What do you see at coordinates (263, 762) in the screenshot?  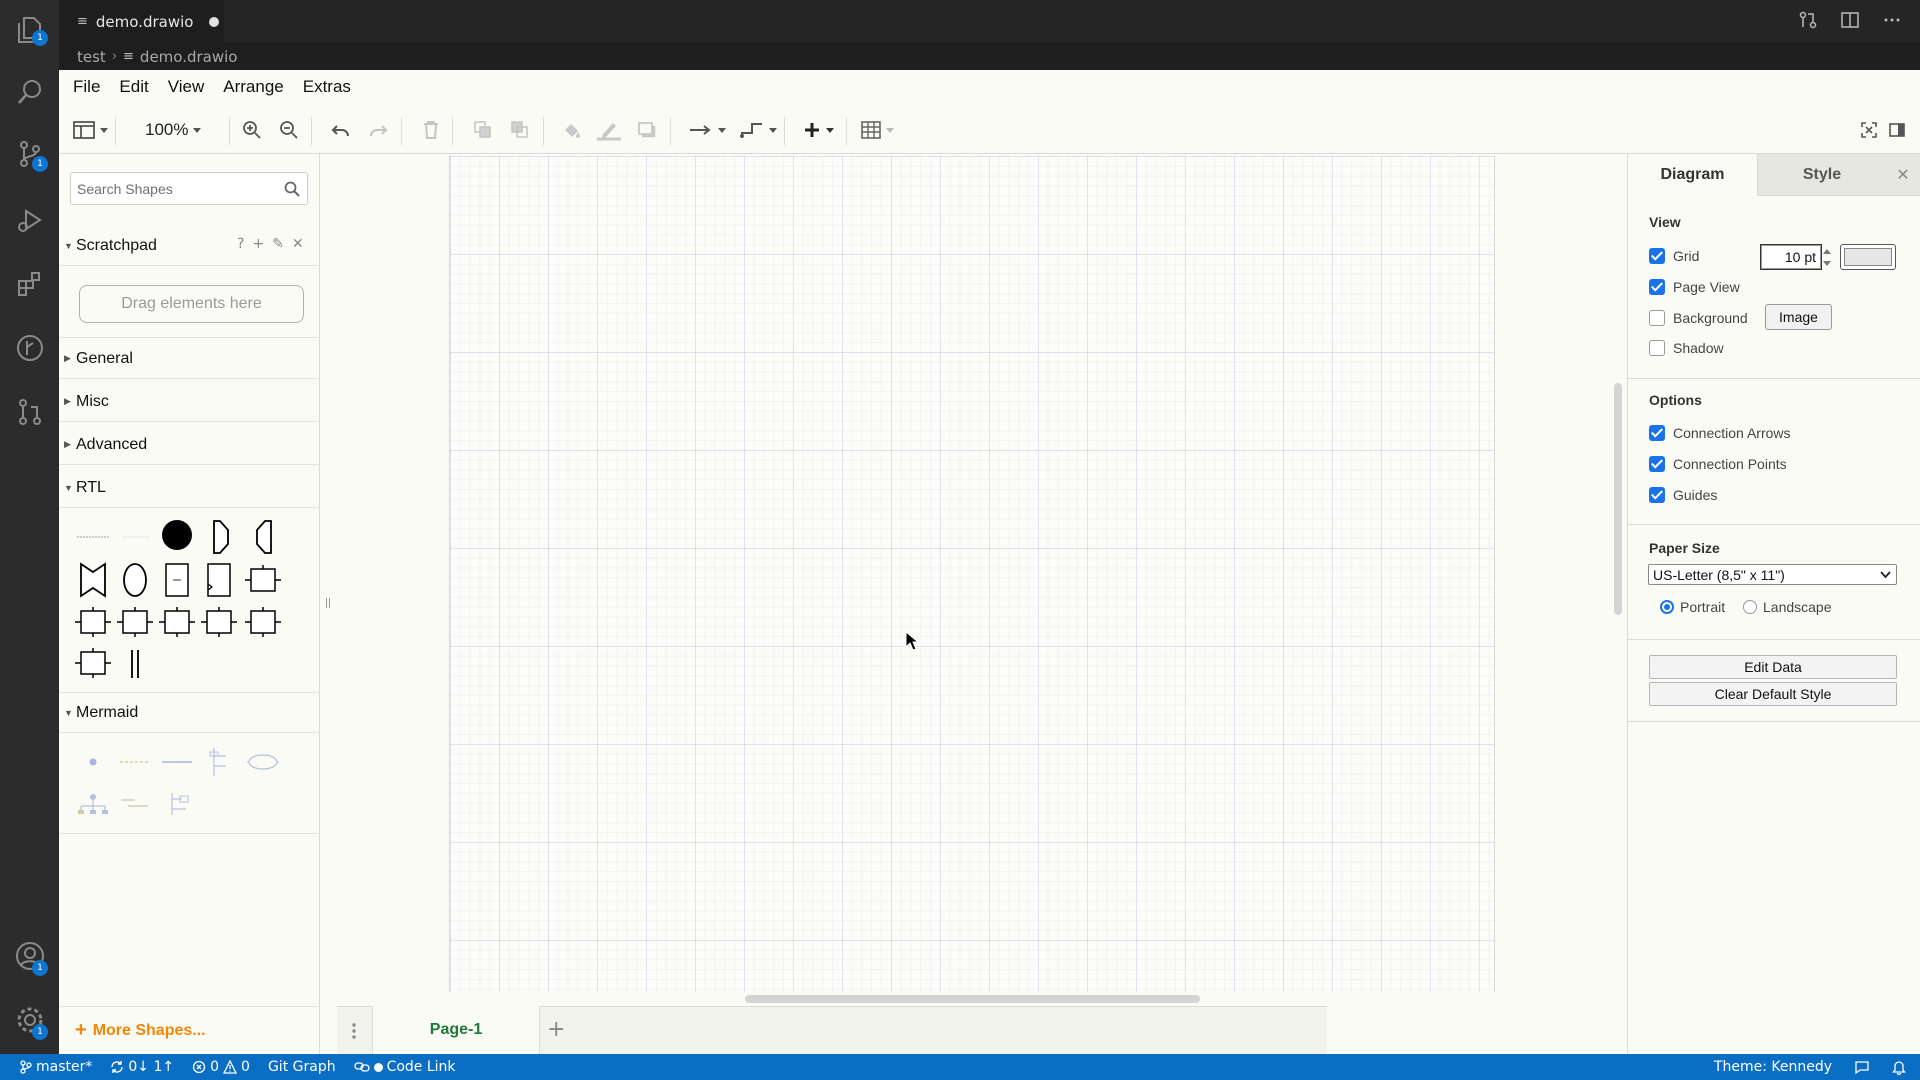 I see `mermaid-state` at bounding box center [263, 762].